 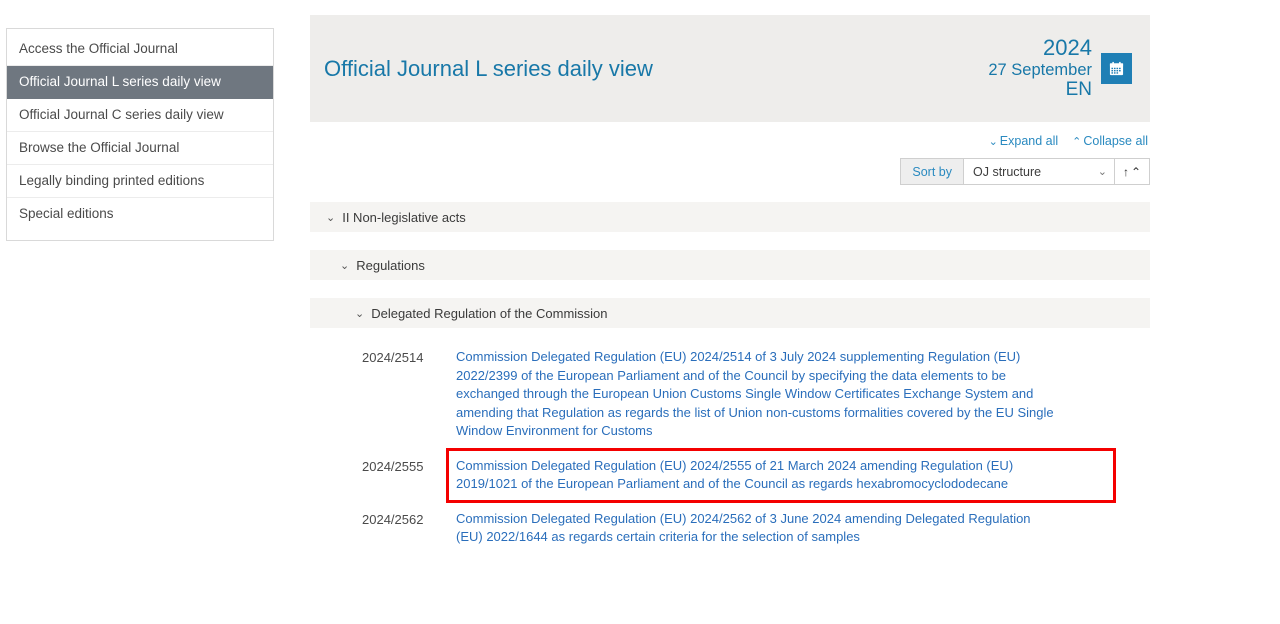 What do you see at coordinates (730, 313) in the screenshot?
I see `accordion-header-2: ⌄ Delegated Regulation of the Commission` at bounding box center [730, 313].